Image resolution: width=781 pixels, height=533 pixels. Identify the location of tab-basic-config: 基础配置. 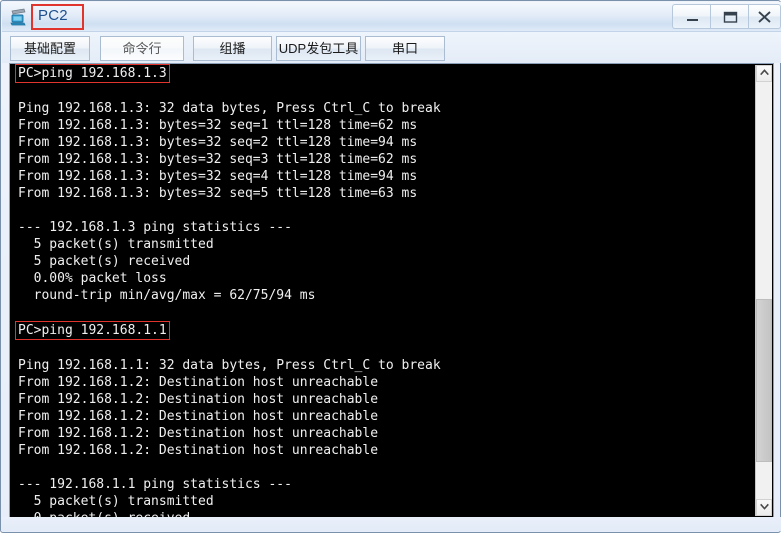
(50, 48).